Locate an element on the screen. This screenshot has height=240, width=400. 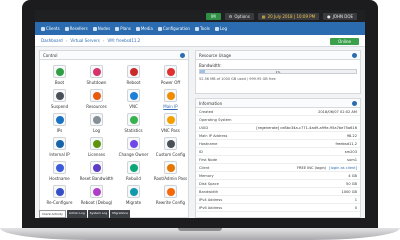
ips-icon-glyph is located at coordinates (59, 119).